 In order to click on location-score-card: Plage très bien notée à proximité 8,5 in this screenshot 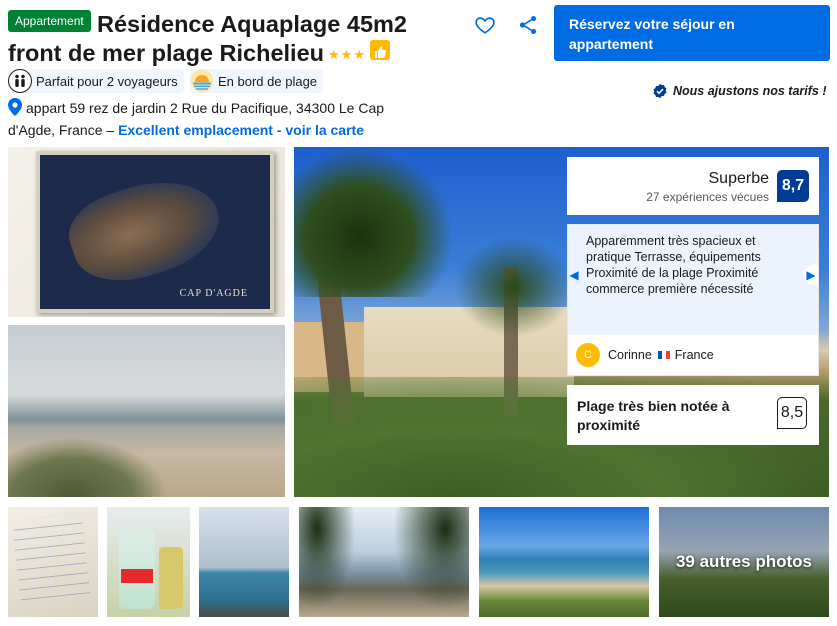, I will do `click(693, 415)`.